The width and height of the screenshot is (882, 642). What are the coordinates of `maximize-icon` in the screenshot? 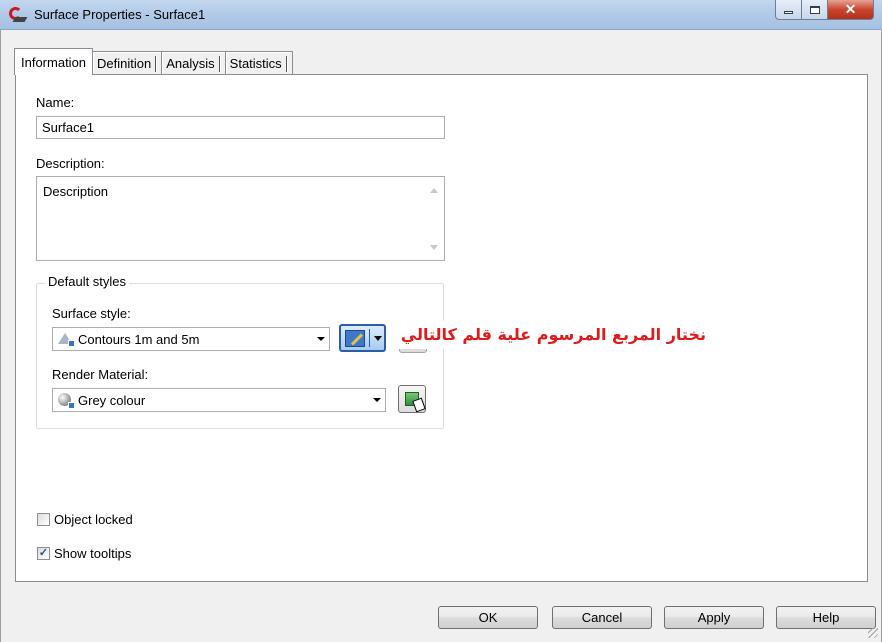 It's located at (814, 9).